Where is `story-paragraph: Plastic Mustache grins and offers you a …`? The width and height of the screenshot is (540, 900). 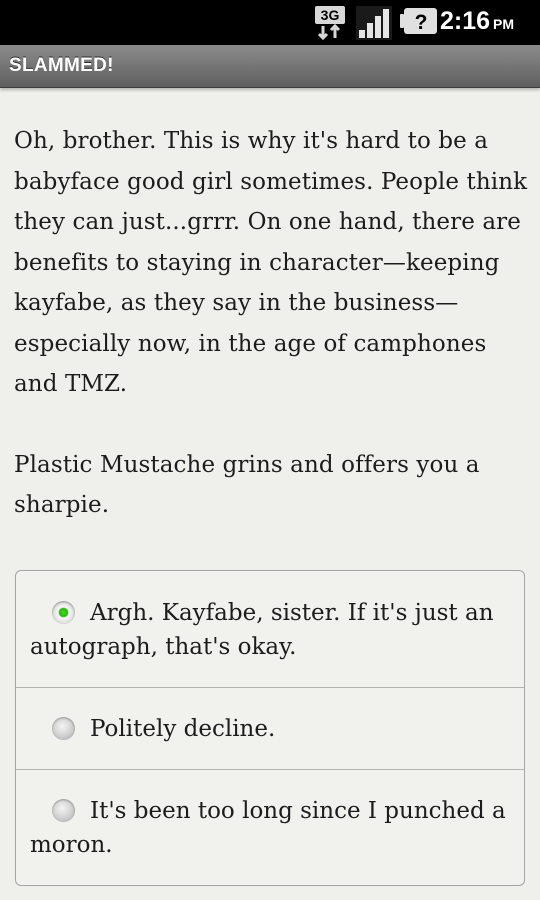 story-paragraph: Plastic Mustache grins and offers you a … is located at coordinates (247, 485).